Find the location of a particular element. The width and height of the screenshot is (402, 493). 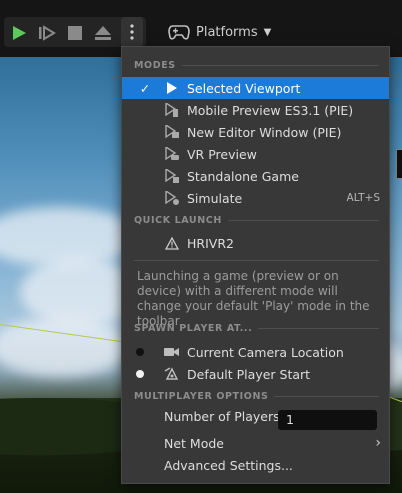

gamepad-icon is located at coordinates (179, 32).